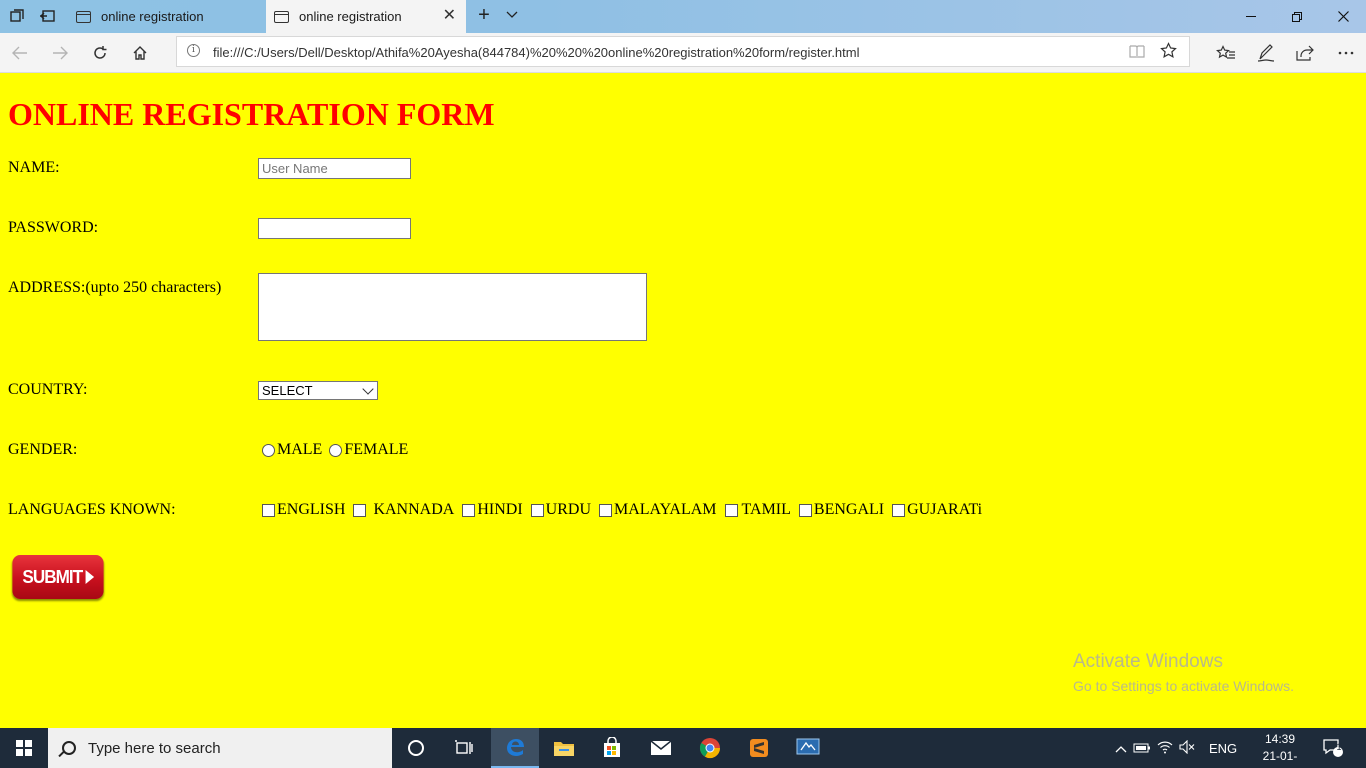 The width and height of the screenshot is (1366, 768). What do you see at coordinates (268, 510) in the screenshot?
I see `english-checkbox` at bounding box center [268, 510].